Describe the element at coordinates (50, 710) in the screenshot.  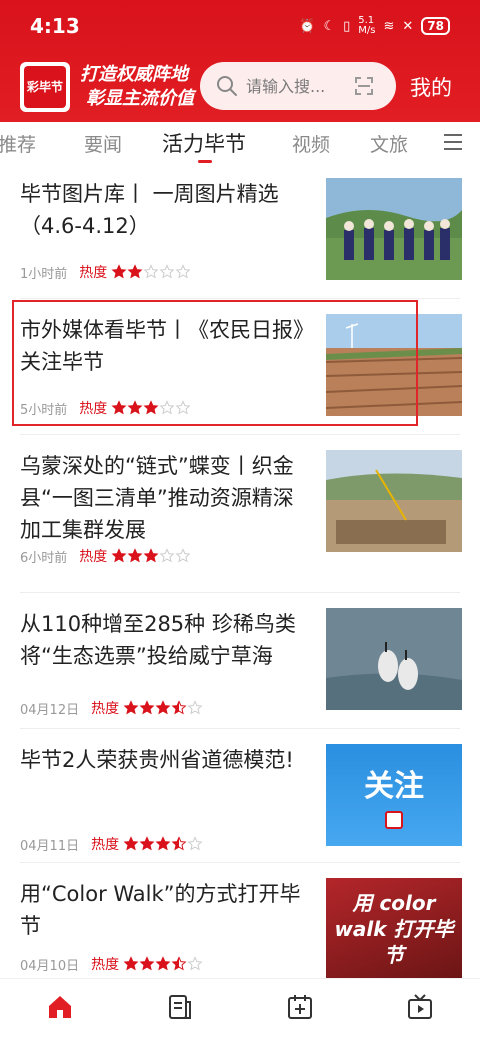
I see `article-time: 04月12日` at that location.